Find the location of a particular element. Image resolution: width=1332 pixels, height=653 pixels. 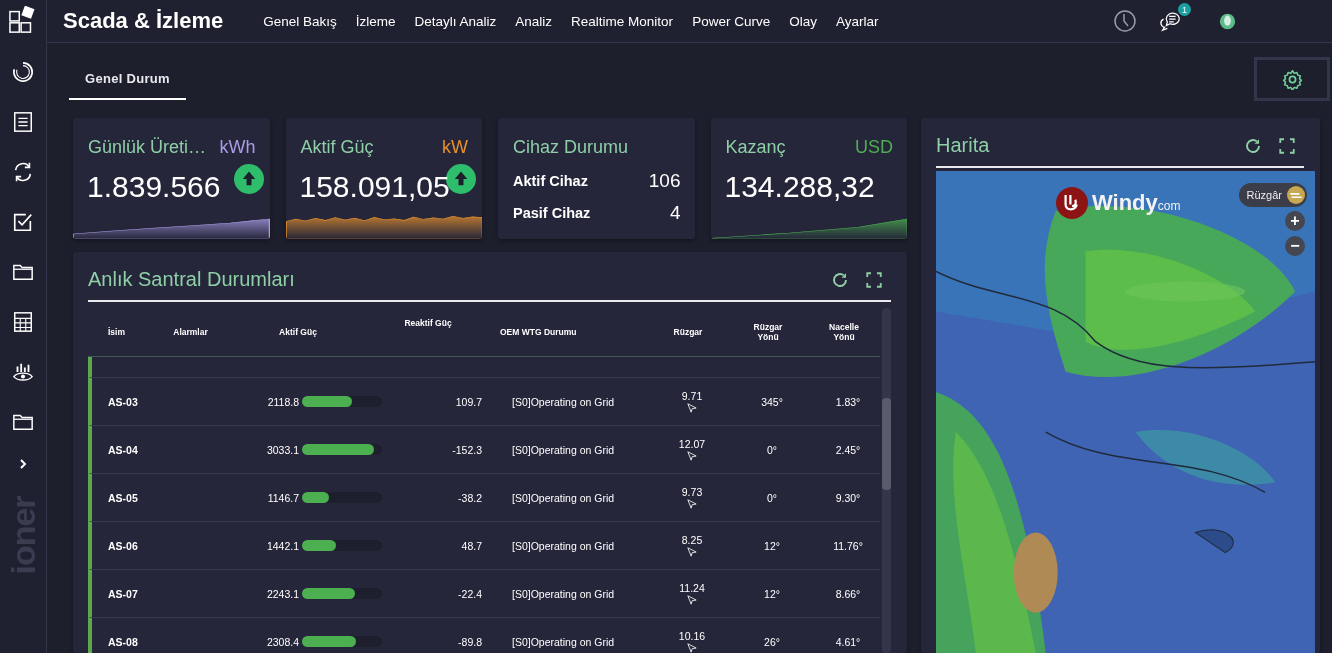

nav-link: Olay is located at coordinates (803, 21).